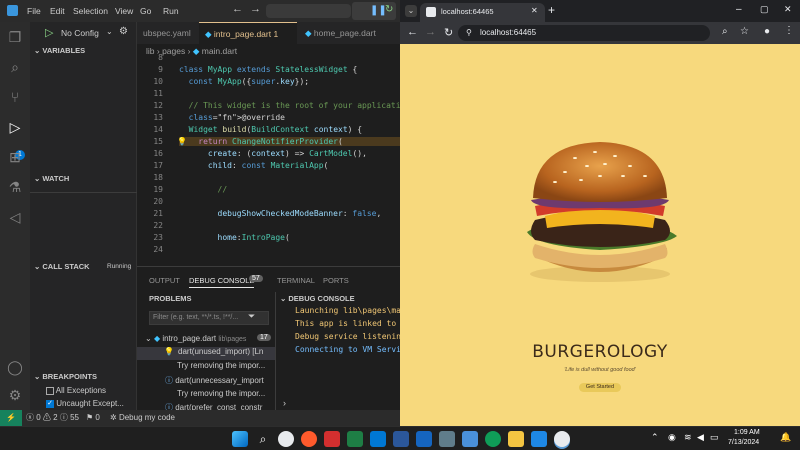  I want to click on checkbox-unchecked, so click(50, 390).